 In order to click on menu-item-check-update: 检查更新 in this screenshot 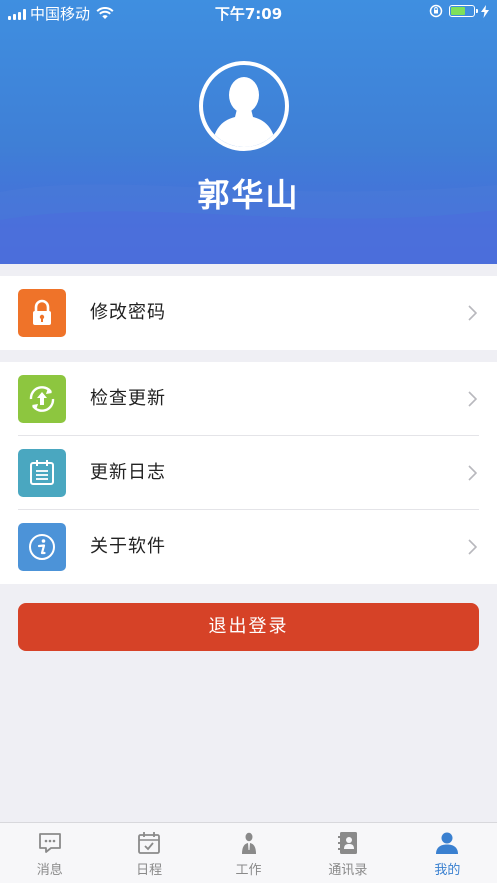, I will do `click(248, 399)`.